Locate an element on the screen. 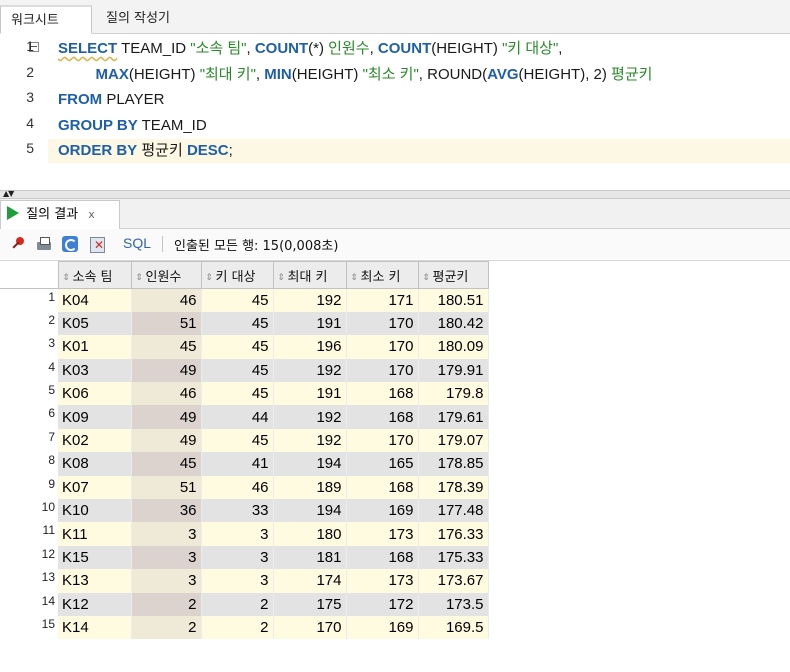 The height and width of the screenshot is (672, 790). row-number: 8 is located at coordinates (29, 464).